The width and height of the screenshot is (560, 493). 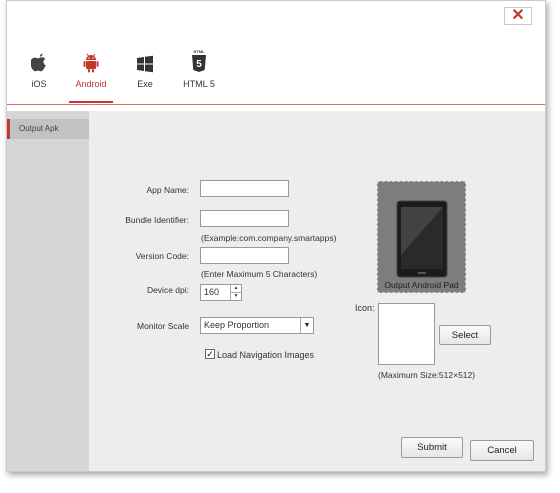 What do you see at coordinates (199, 51) in the screenshot?
I see `svg-text: HTML` at bounding box center [199, 51].